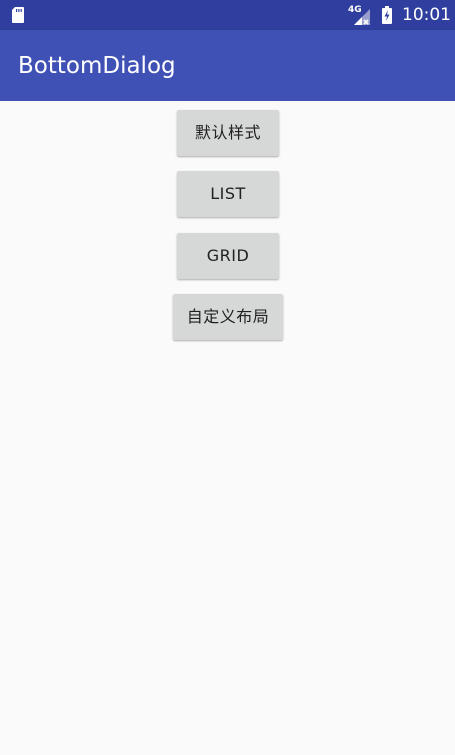 Image resolution: width=455 pixels, height=755 pixels. What do you see at coordinates (97, 66) in the screenshot?
I see `app-title: BottomDialog` at bounding box center [97, 66].